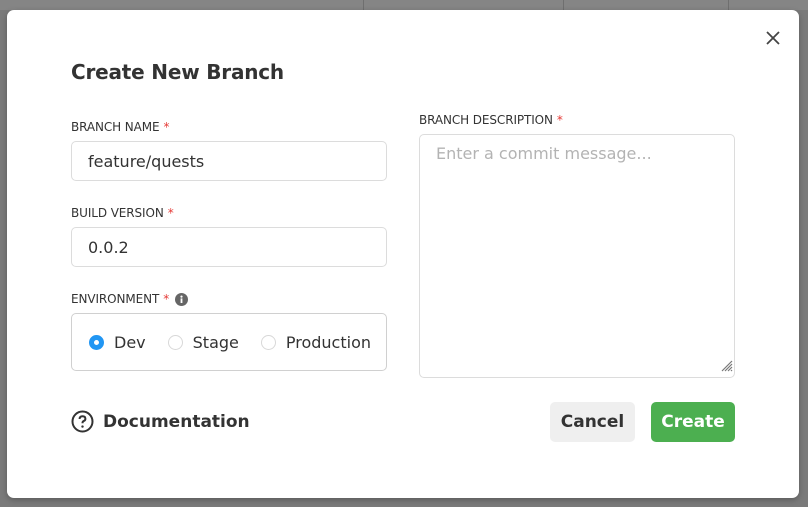 Image resolution: width=808 pixels, height=507 pixels. Describe the element at coordinates (115, 127) in the screenshot. I see `branch-name-label-text: BRANCH NAME` at that location.